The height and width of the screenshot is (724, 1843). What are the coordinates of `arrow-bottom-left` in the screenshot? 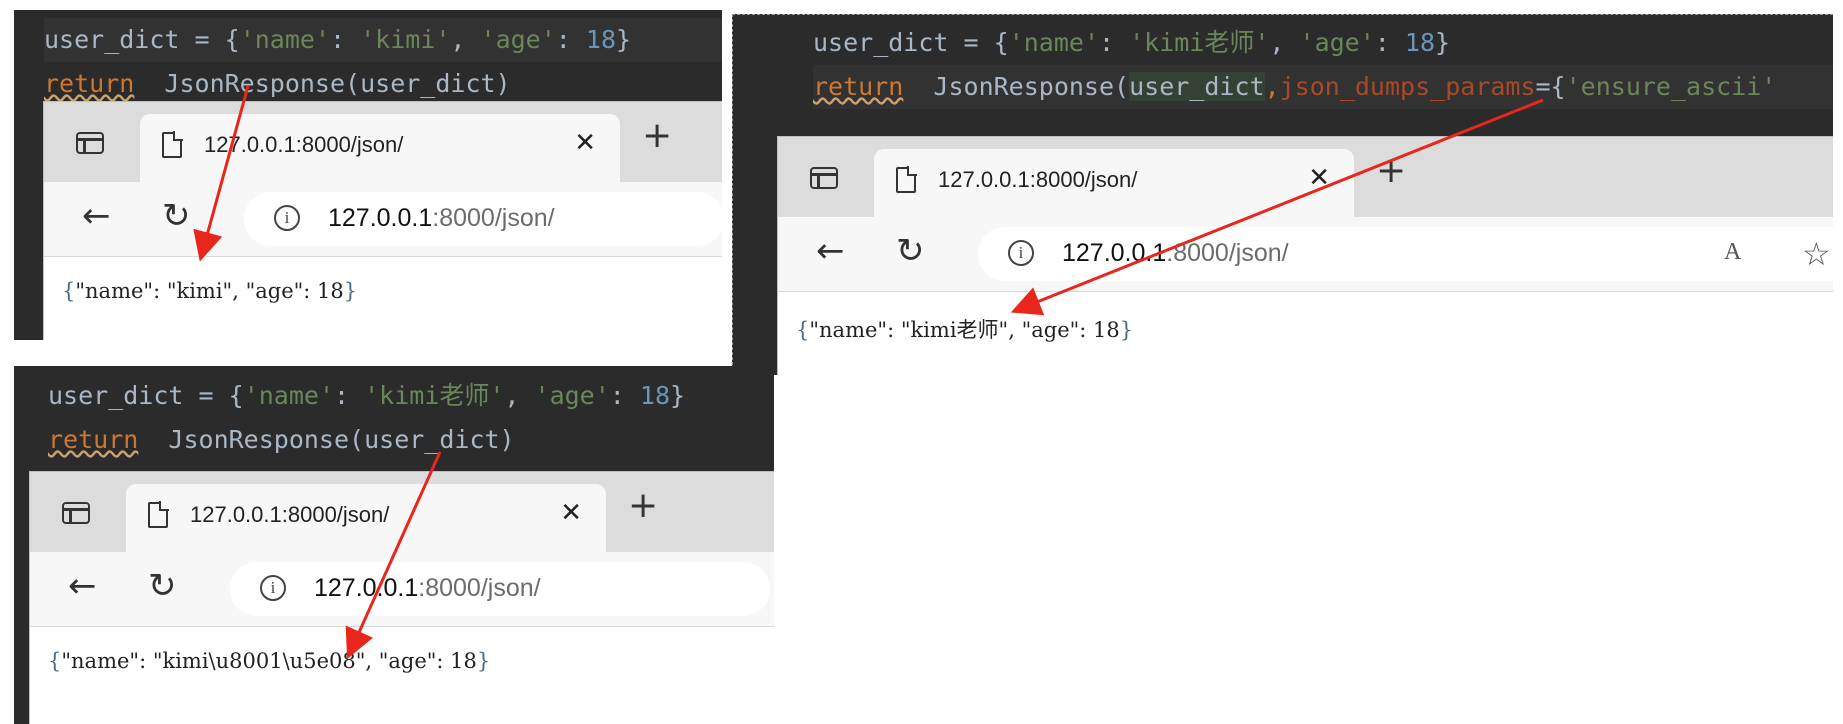 It's located at (393, 555).